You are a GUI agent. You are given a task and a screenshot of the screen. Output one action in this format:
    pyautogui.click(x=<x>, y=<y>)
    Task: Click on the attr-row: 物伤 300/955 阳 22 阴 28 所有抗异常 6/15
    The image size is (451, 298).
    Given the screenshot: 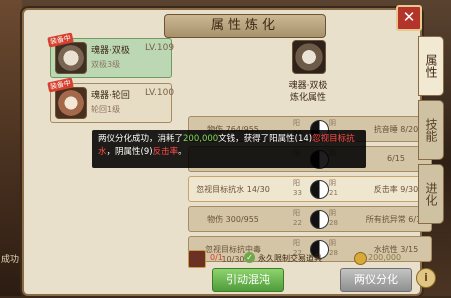 What is the action you would take?
    pyautogui.click(x=310, y=219)
    